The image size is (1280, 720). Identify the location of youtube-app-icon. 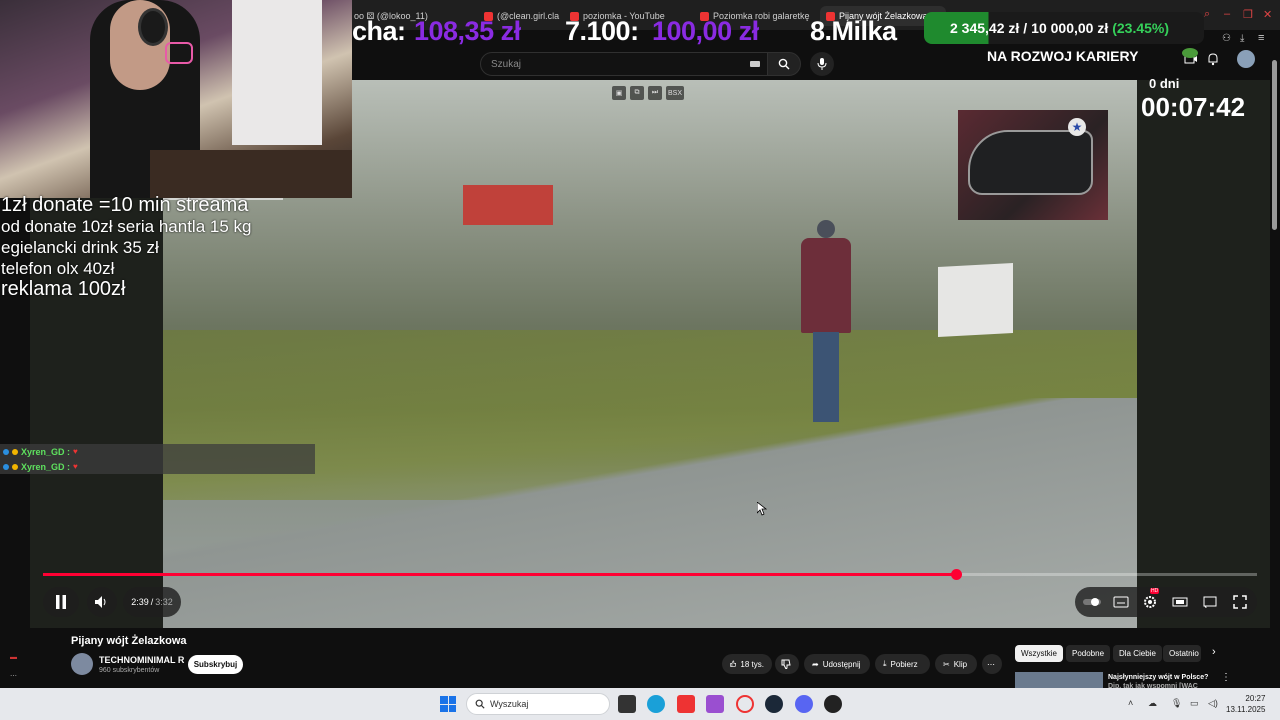
(686, 704).